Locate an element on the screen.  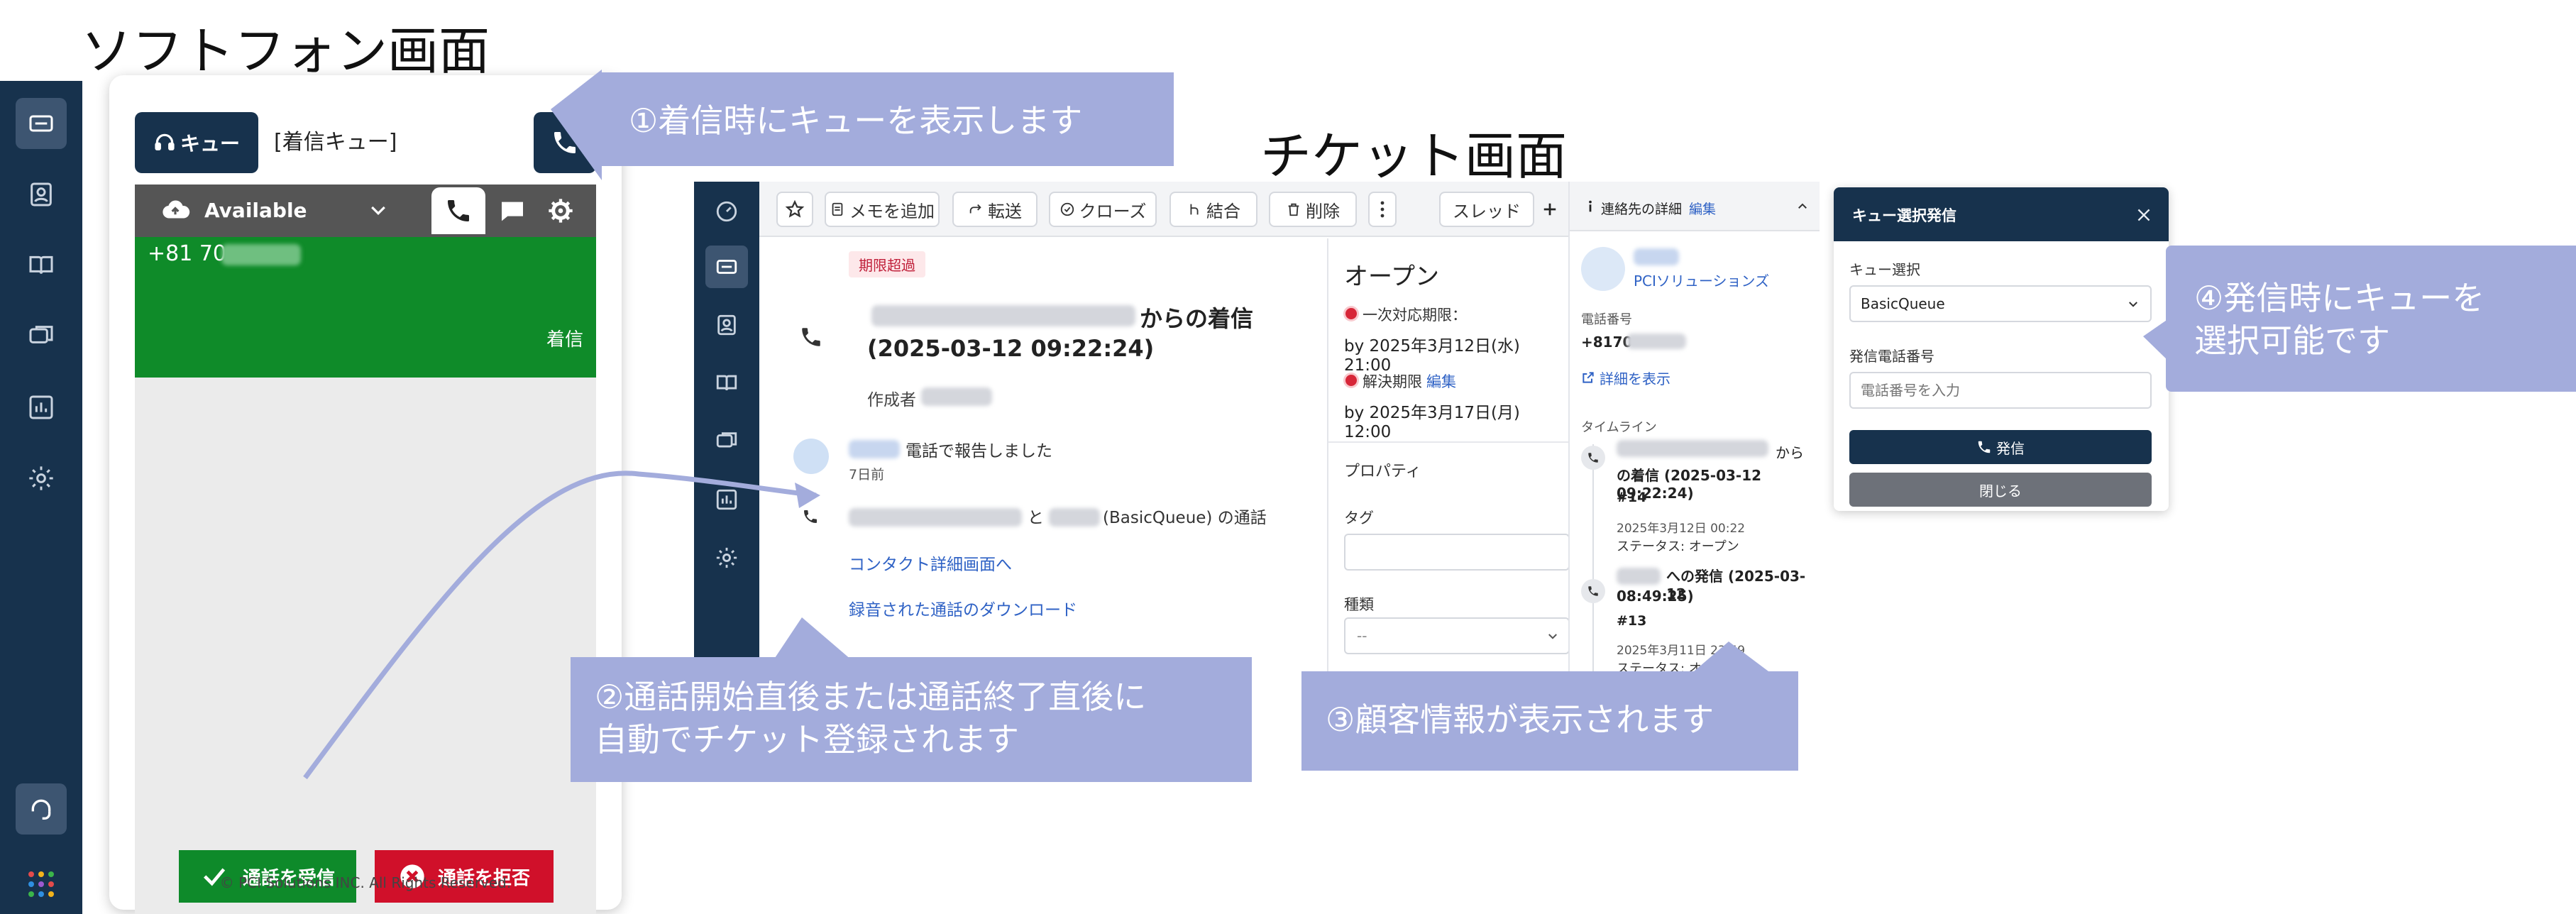
callout-4-line-2: 選択可能です is located at coordinates (2292, 340).